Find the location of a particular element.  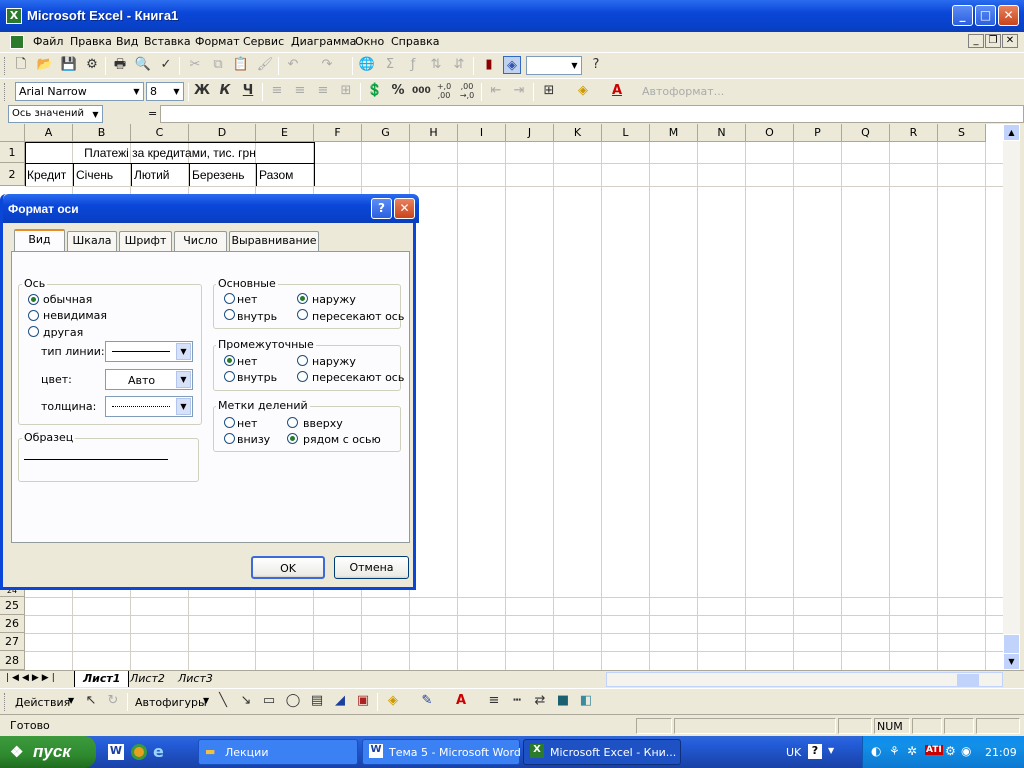

h-scroll-thumb is located at coordinates (968, 680).